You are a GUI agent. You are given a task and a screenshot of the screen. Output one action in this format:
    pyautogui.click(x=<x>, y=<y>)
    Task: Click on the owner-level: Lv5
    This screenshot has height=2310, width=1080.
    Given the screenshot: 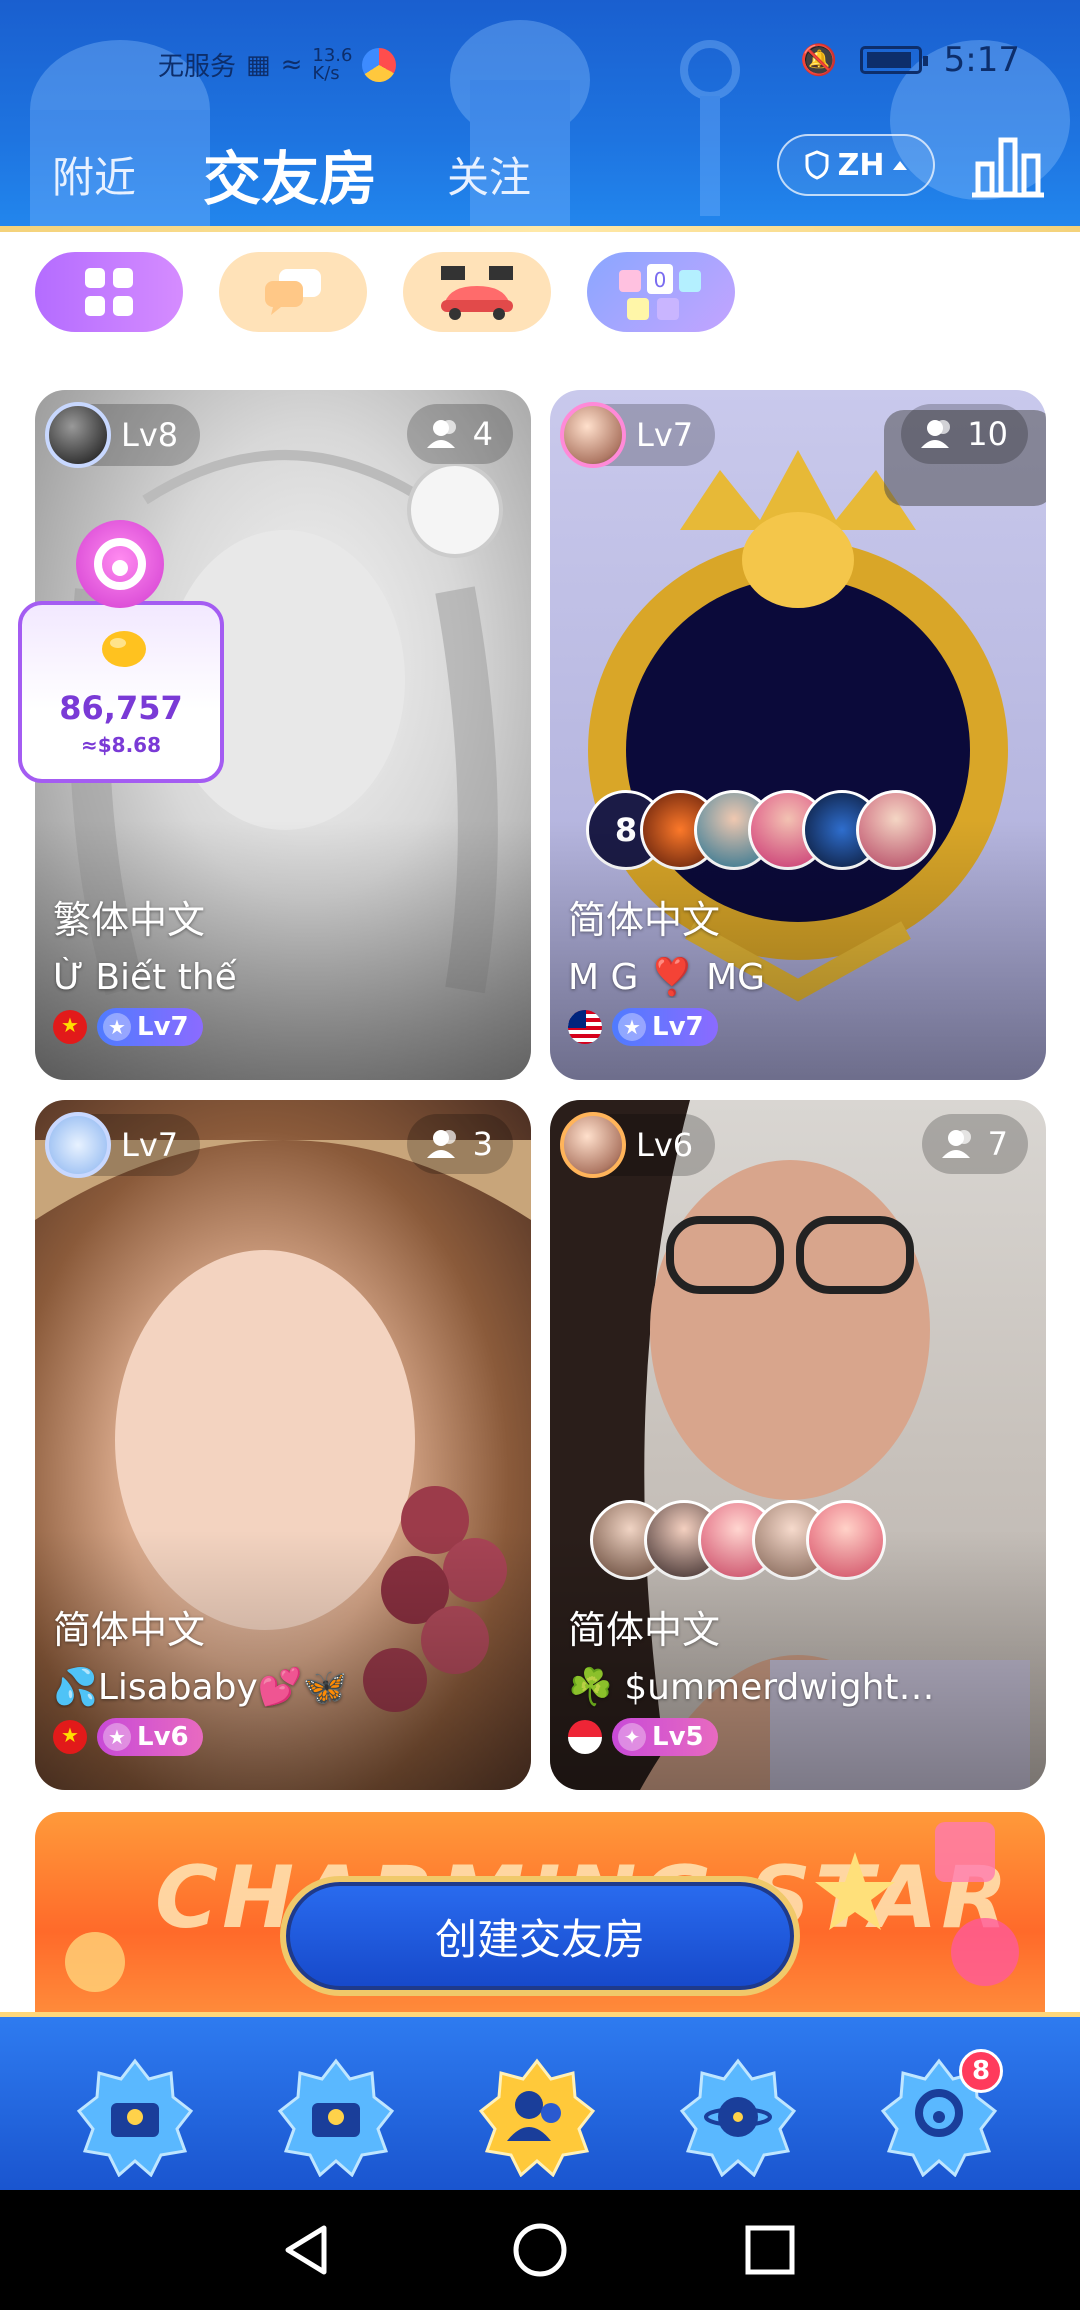 What is the action you would take?
    pyautogui.click(x=678, y=1737)
    